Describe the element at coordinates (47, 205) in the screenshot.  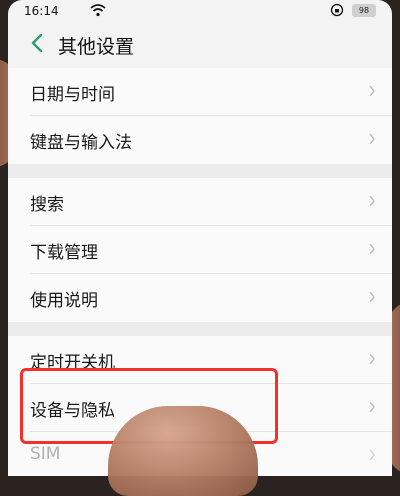
I see `list-item-label: 搜索` at that location.